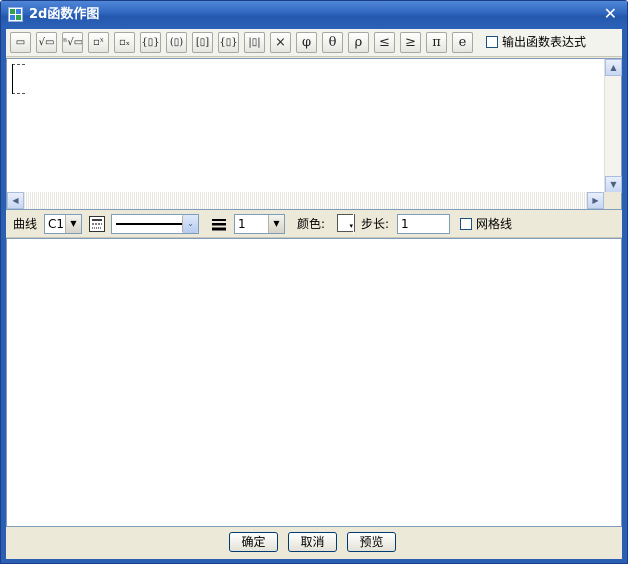 Image resolution: width=628 pixels, height=564 pixels. I want to click on color-label: 颜色:, so click(311, 224).